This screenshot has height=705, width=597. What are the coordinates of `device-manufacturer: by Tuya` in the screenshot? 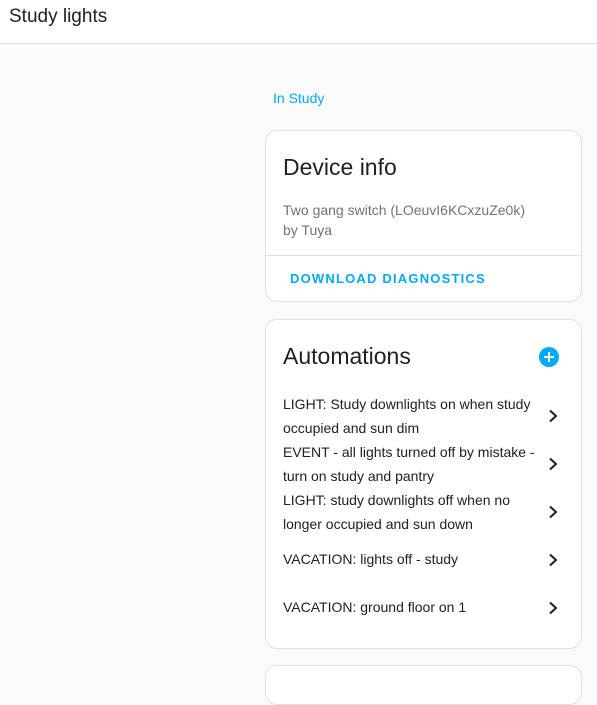 It's located at (308, 230).